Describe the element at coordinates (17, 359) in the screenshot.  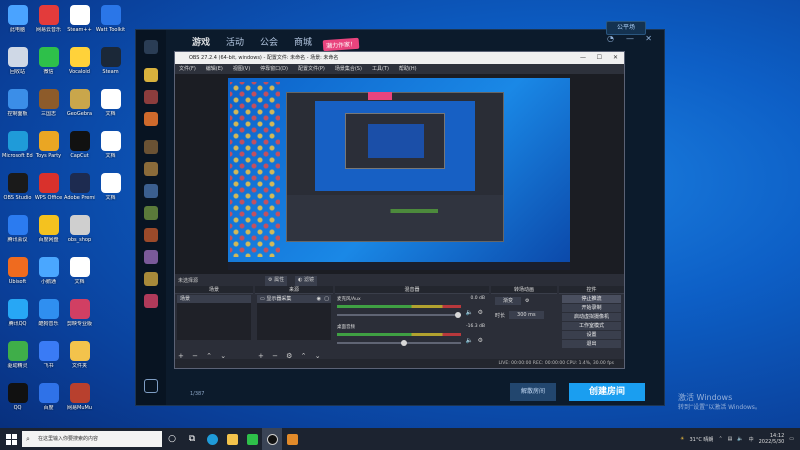
I see `desktop-icon: 驱动精灵` at that location.